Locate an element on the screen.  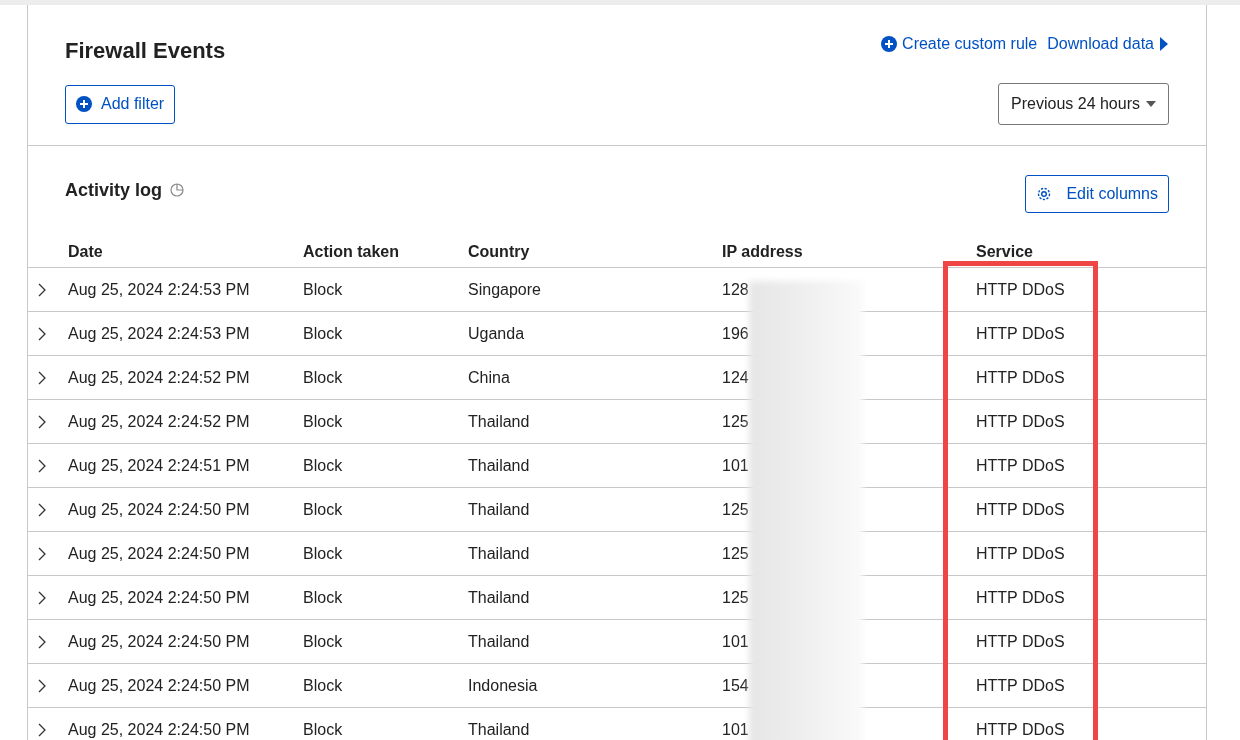
column-header: Country is located at coordinates (499, 252).